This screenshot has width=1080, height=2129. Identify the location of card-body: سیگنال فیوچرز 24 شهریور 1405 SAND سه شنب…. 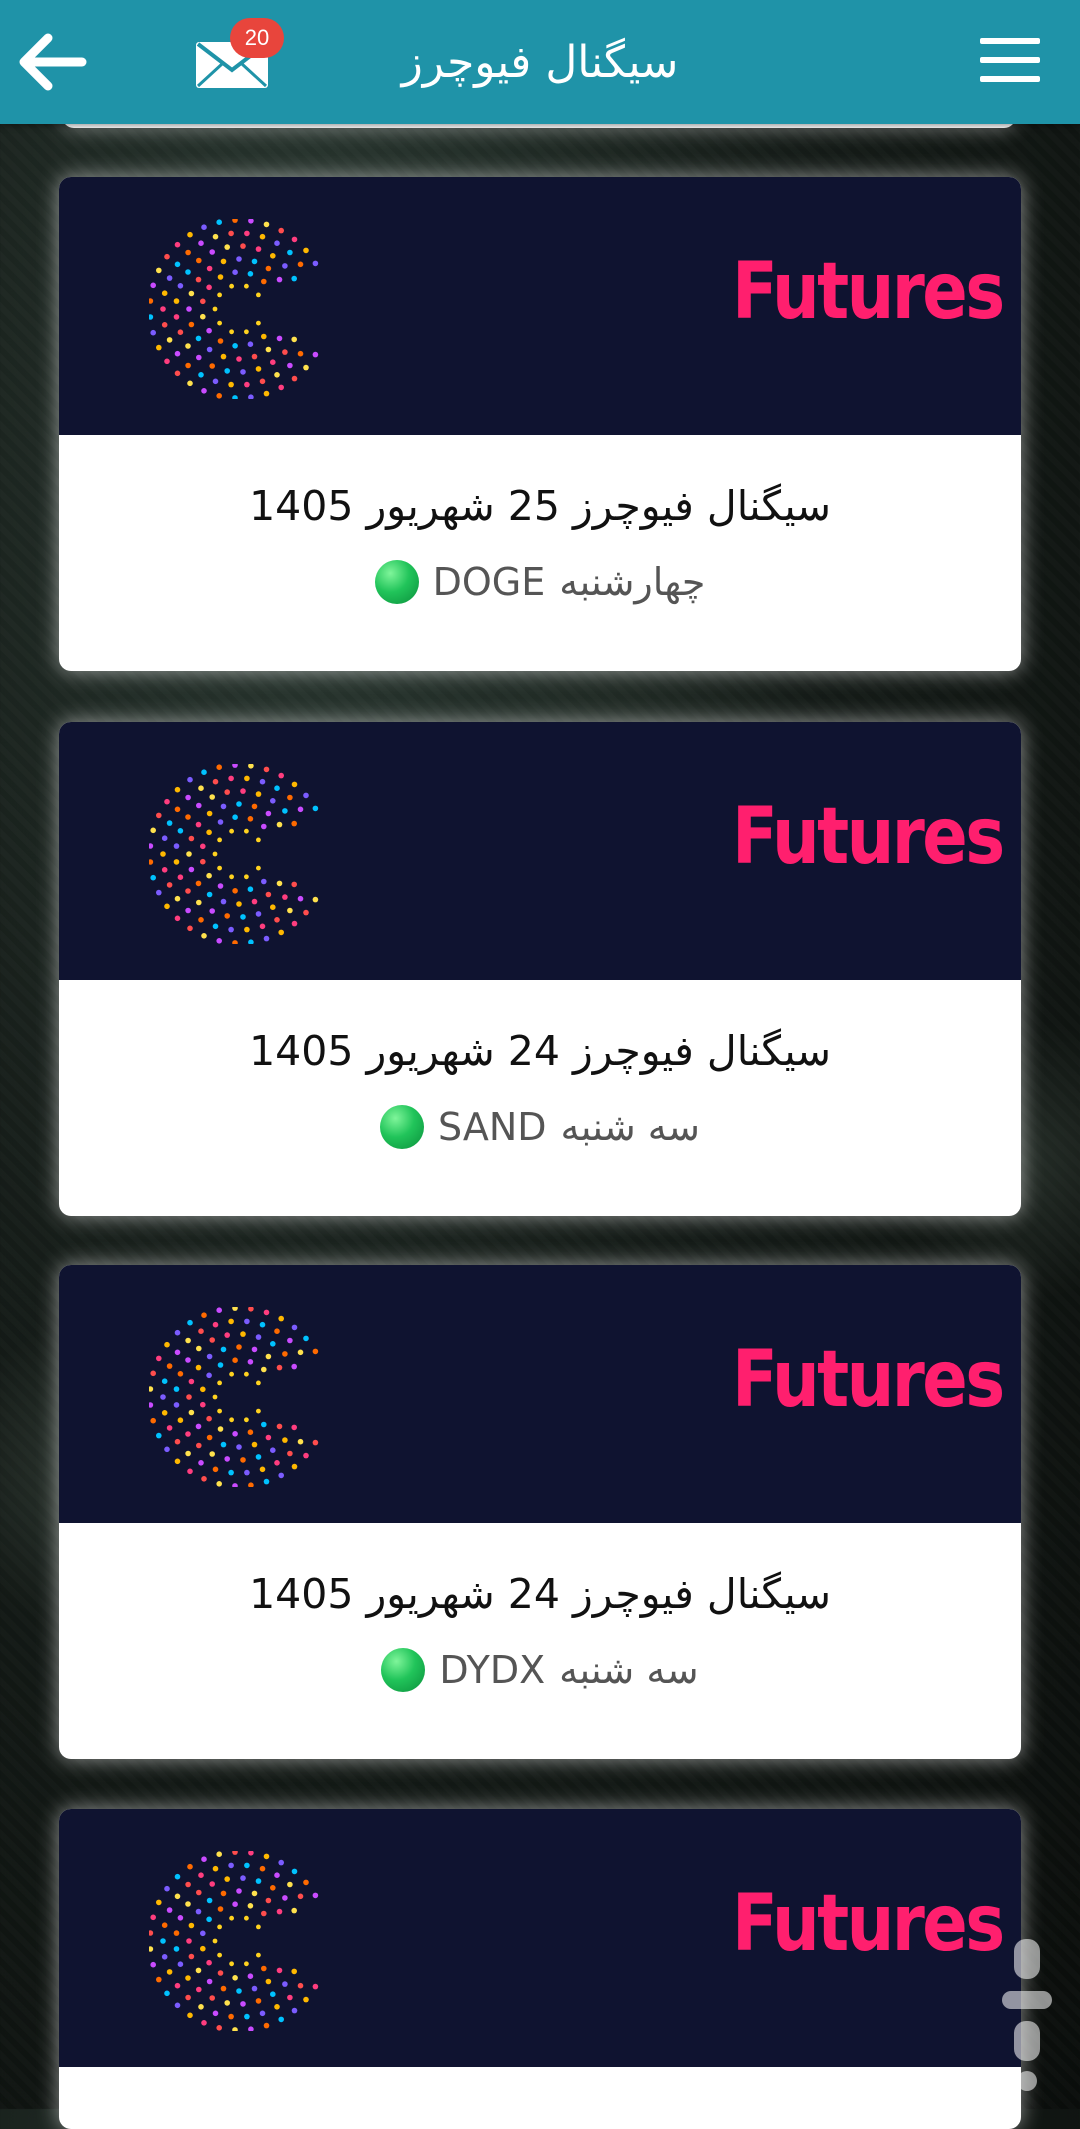
(540, 1098).